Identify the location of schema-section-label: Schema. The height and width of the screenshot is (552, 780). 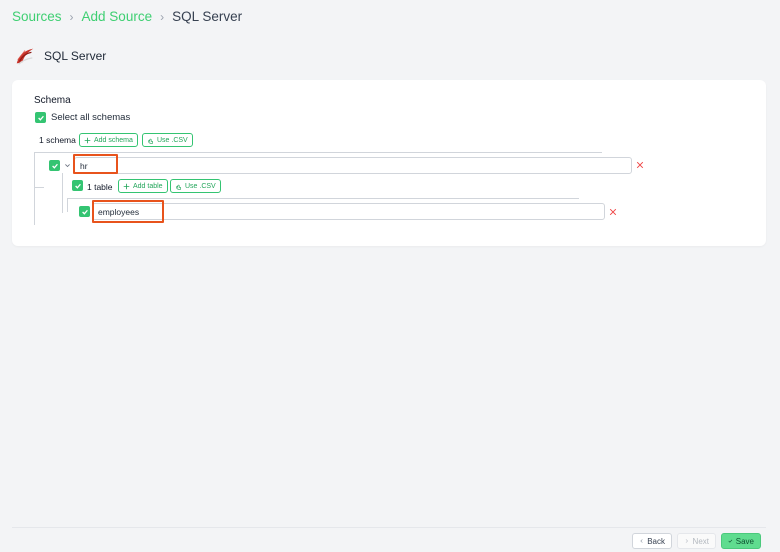
(52, 100).